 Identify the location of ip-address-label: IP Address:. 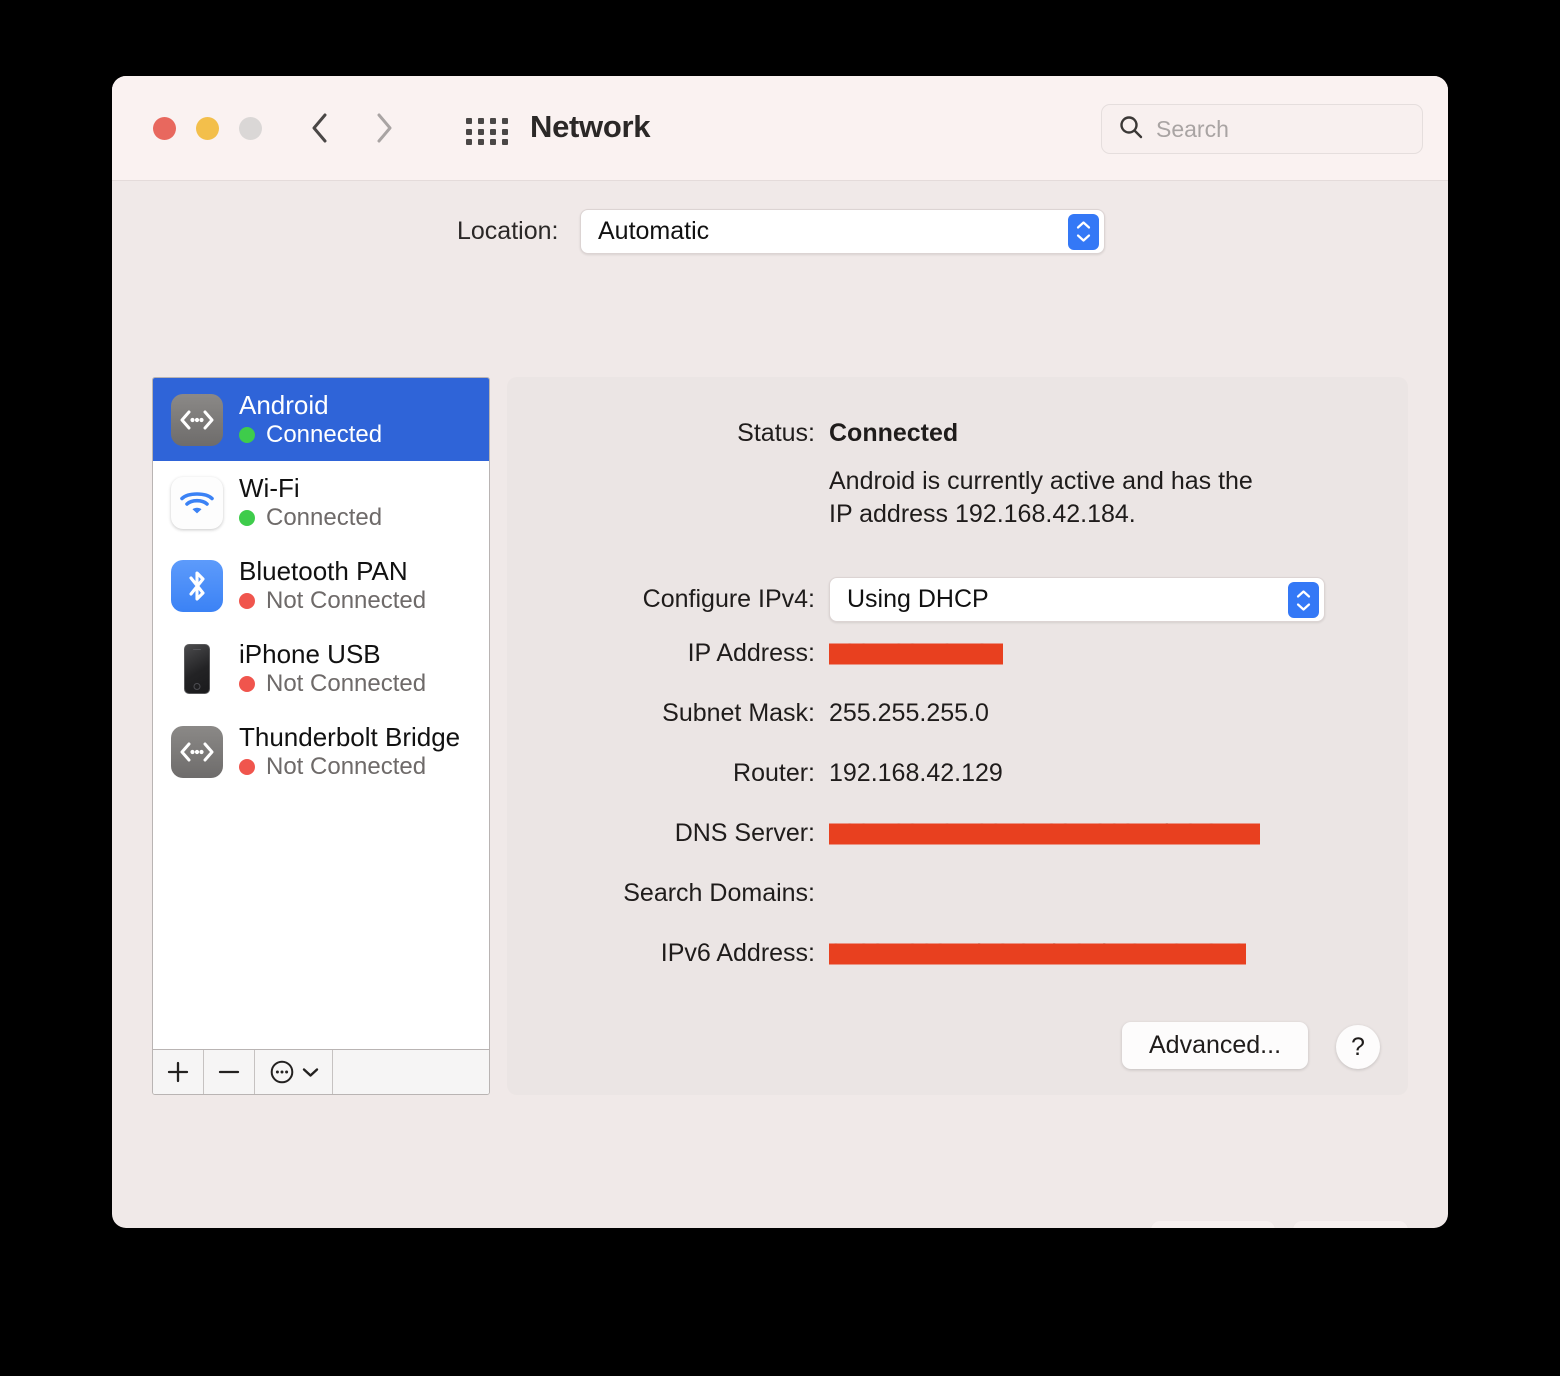
(751, 653).